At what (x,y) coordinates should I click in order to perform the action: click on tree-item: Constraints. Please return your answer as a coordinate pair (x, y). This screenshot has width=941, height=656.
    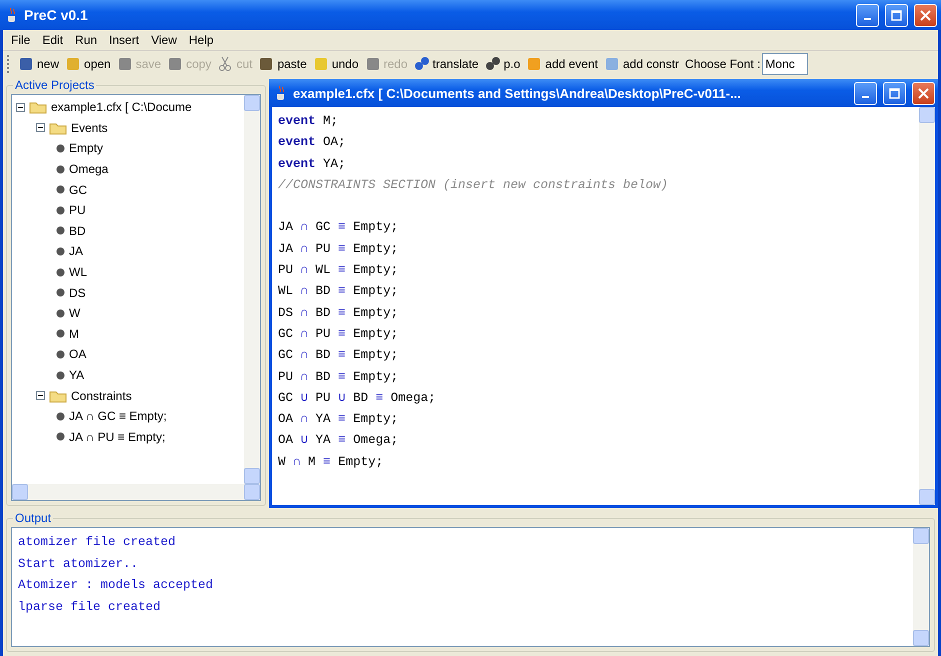
    Looking at the image, I should click on (101, 395).